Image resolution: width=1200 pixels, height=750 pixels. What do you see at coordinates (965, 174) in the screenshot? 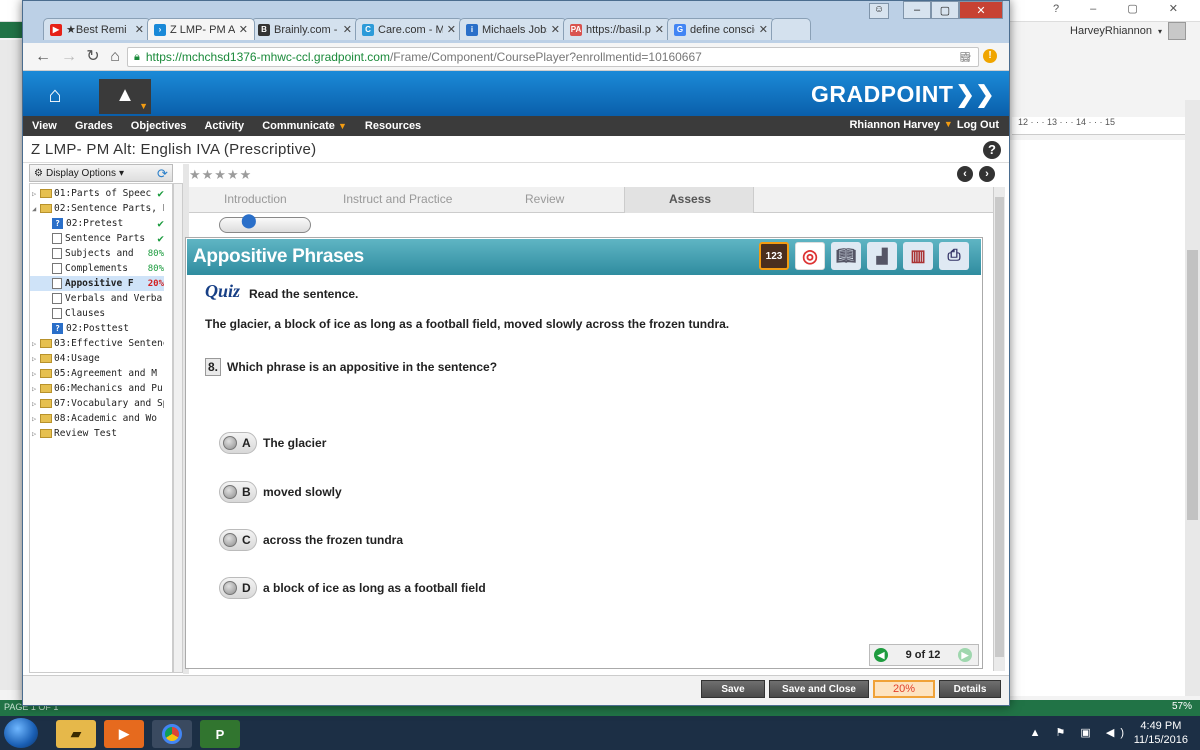
I see `previous-arrow-icon: ‹` at bounding box center [965, 174].